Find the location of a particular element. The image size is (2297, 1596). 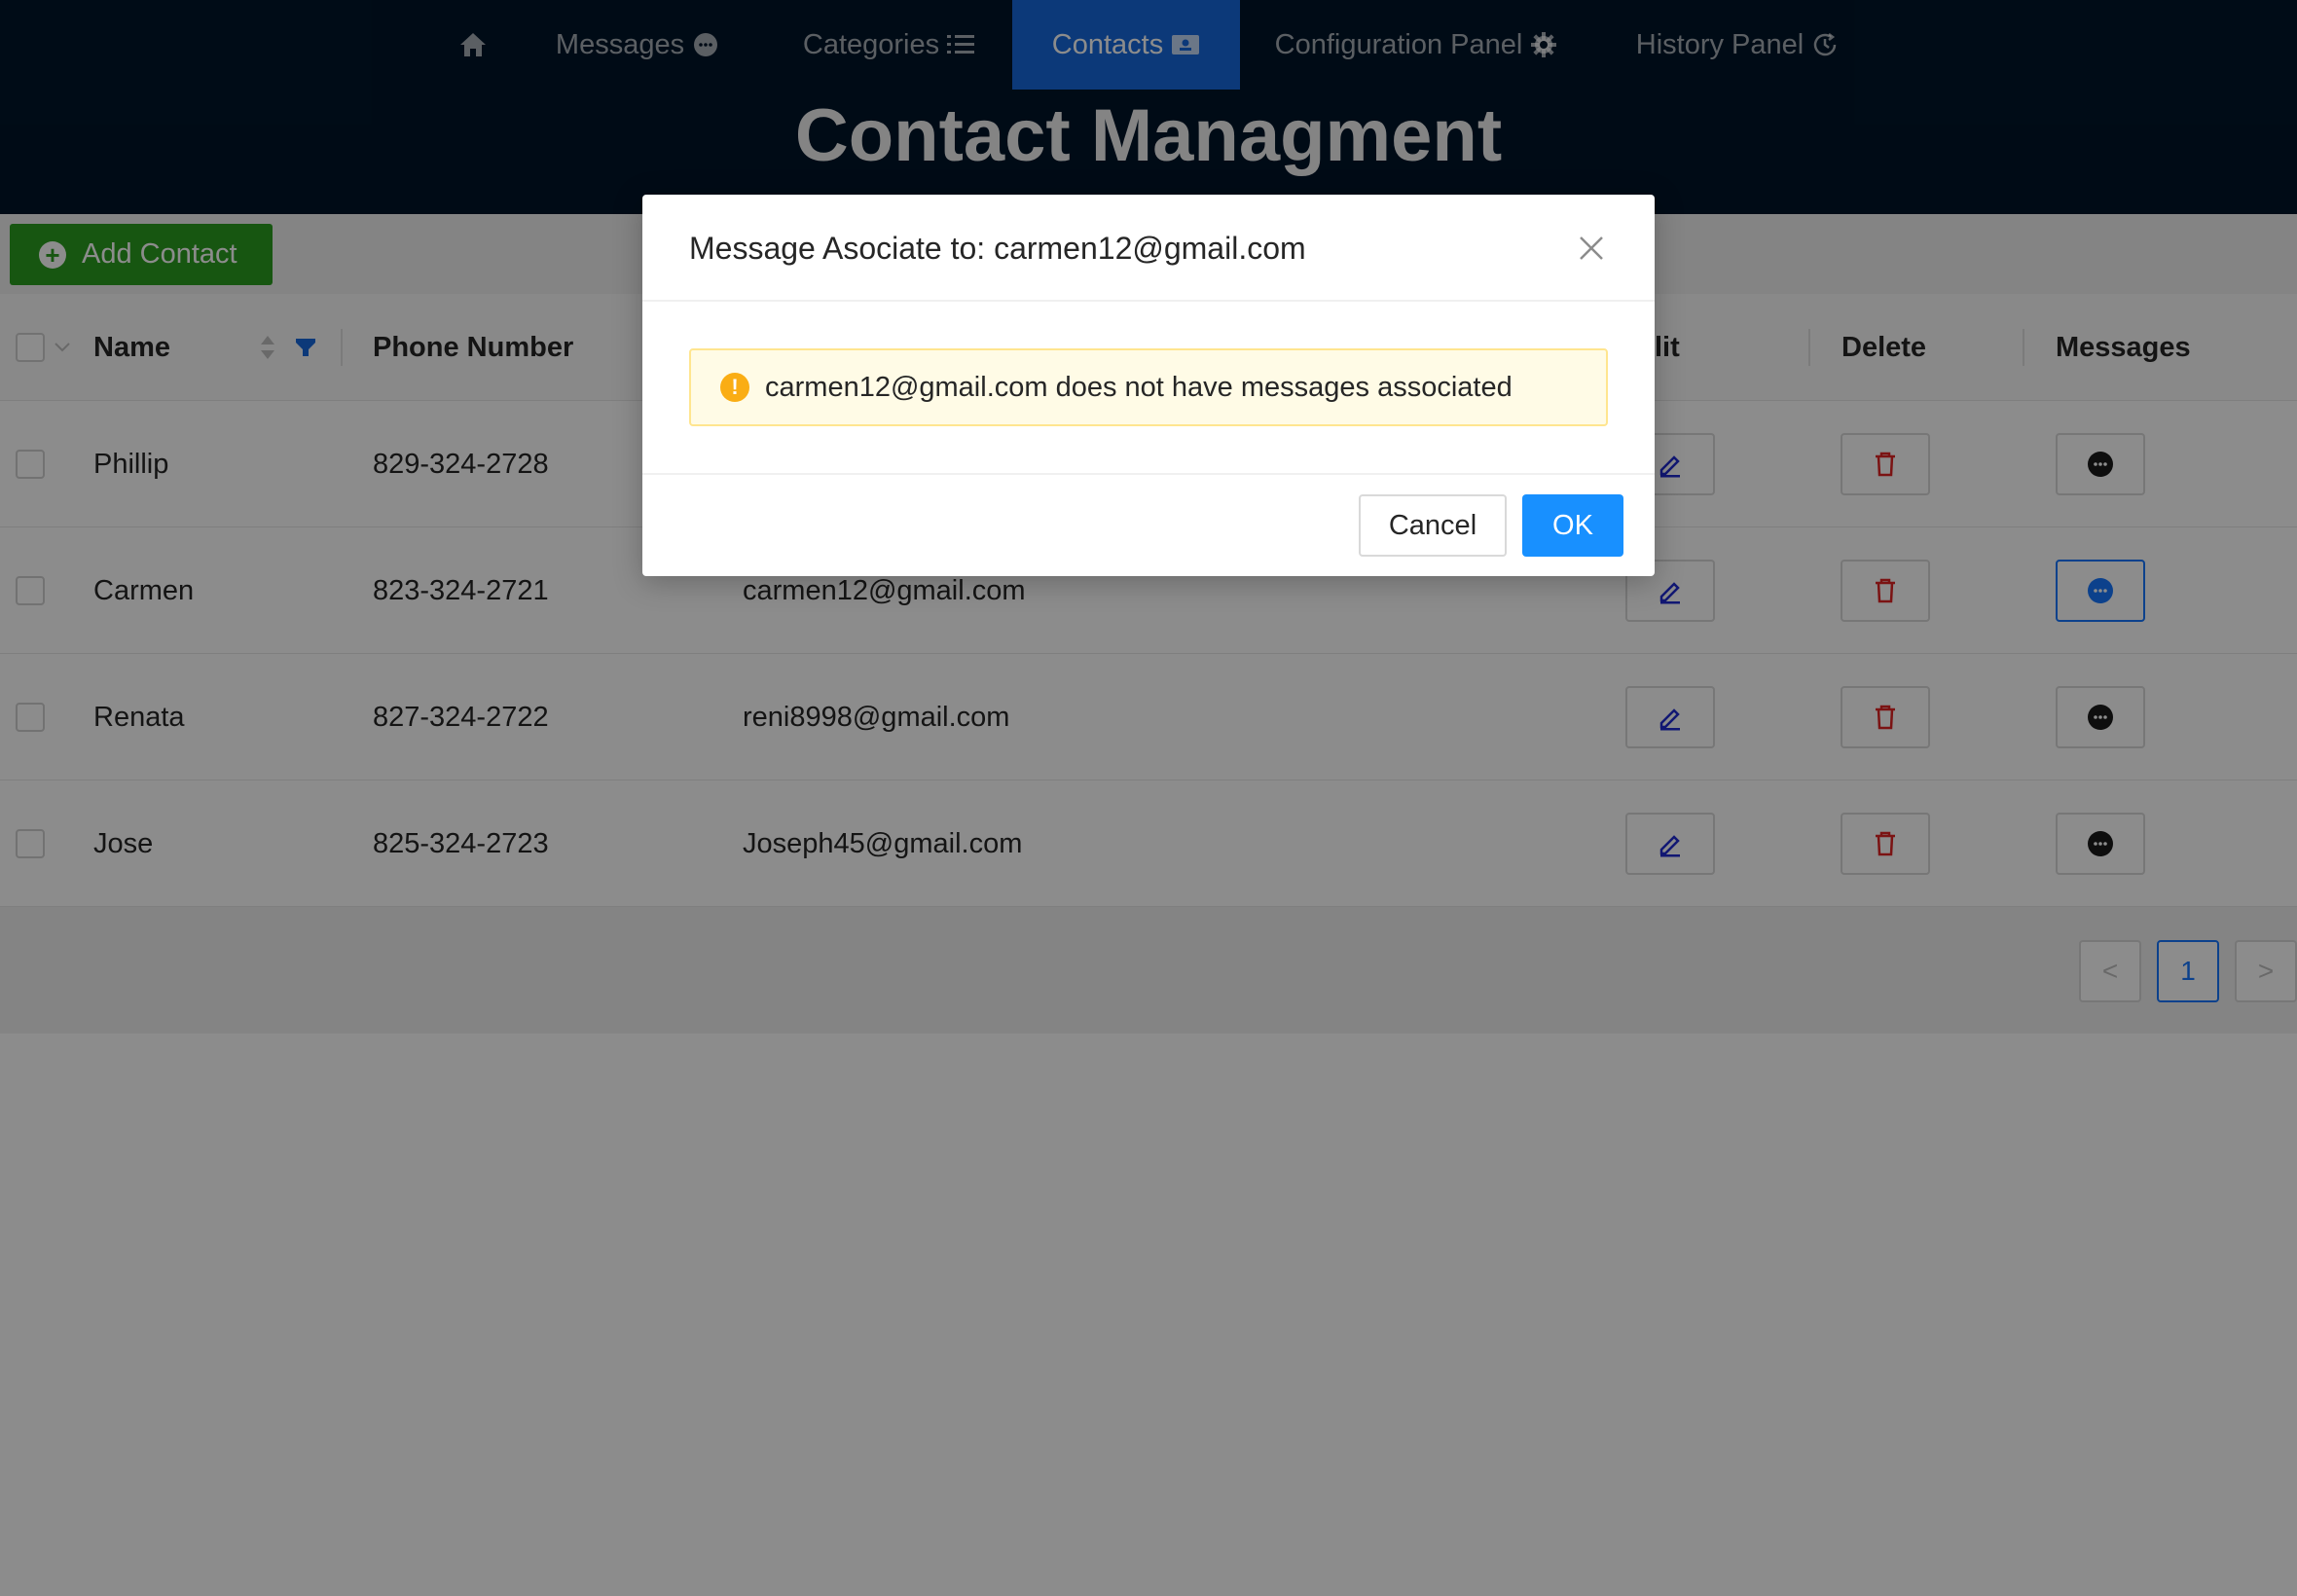

ok-button: OK is located at coordinates (1572, 525).